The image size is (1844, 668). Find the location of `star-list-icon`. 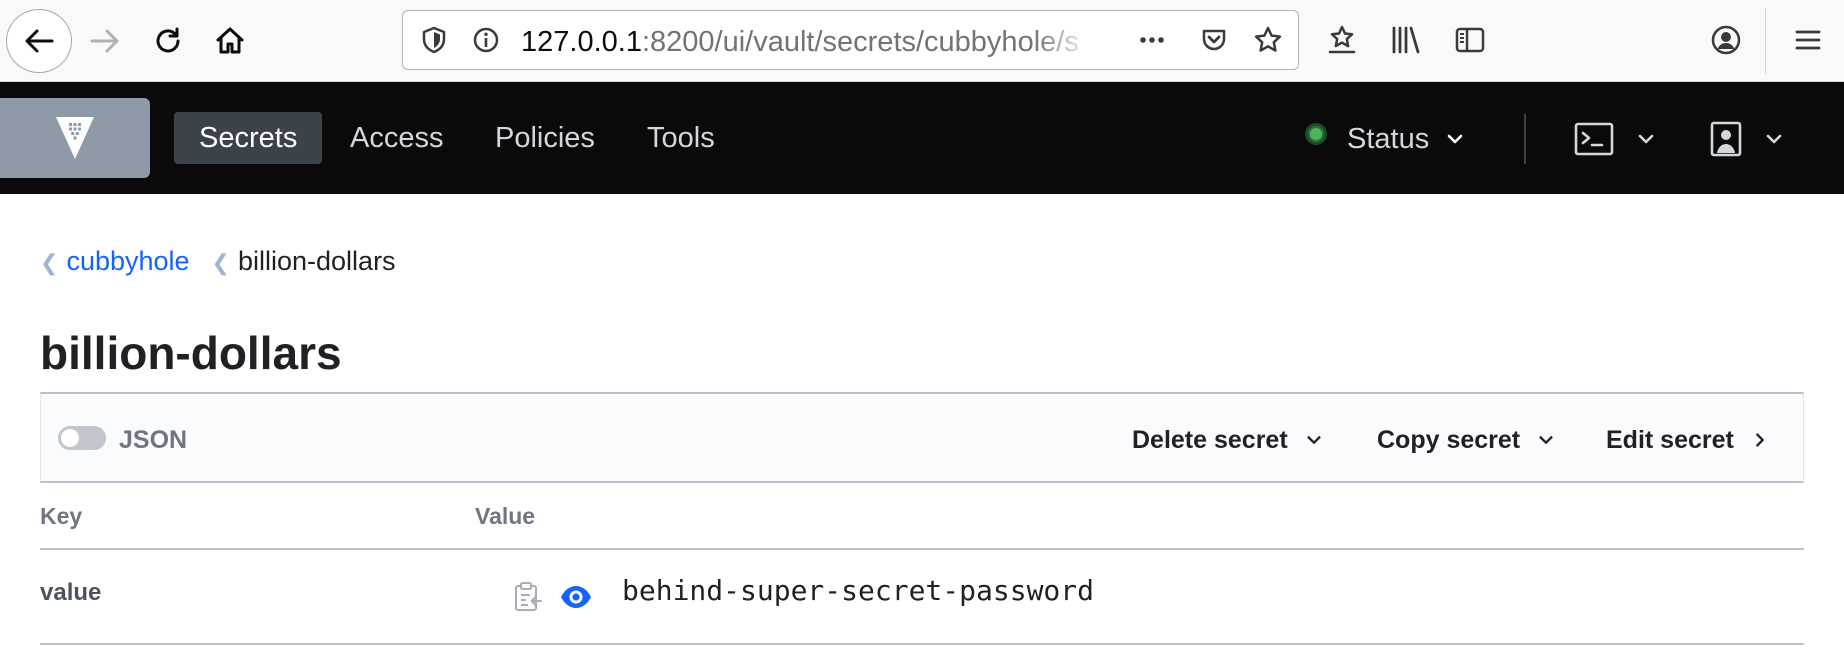

star-list-icon is located at coordinates (1342, 40).